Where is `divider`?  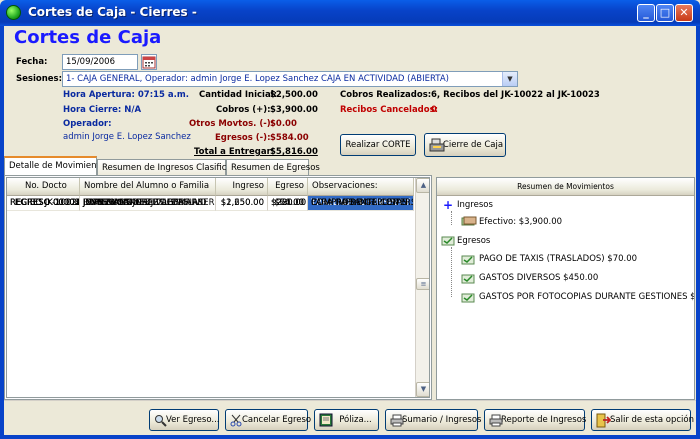 divider is located at coordinates (350, 400).